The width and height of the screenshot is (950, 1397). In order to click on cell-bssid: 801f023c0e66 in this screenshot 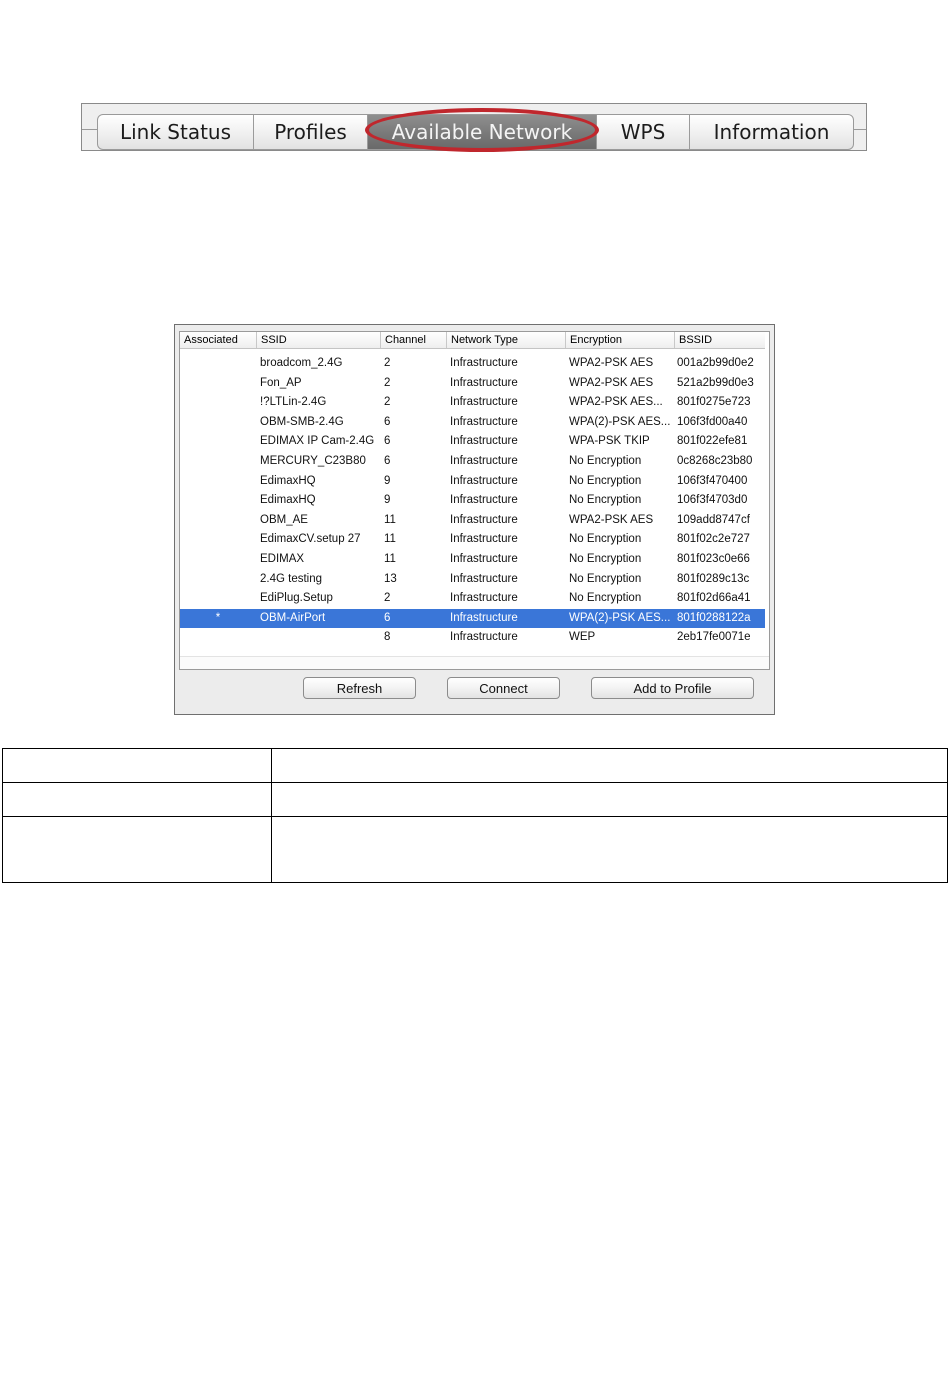, I will do `click(713, 558)`.